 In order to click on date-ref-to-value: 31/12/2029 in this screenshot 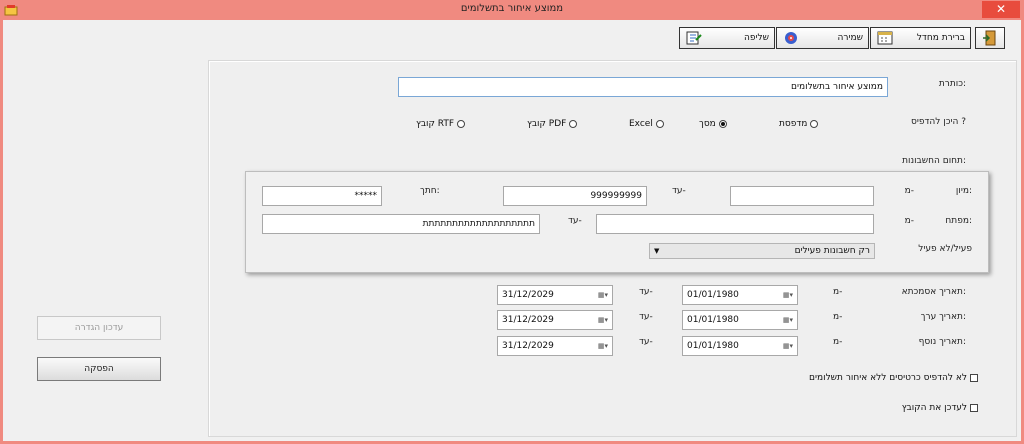, I will do `click(528, 295)`.